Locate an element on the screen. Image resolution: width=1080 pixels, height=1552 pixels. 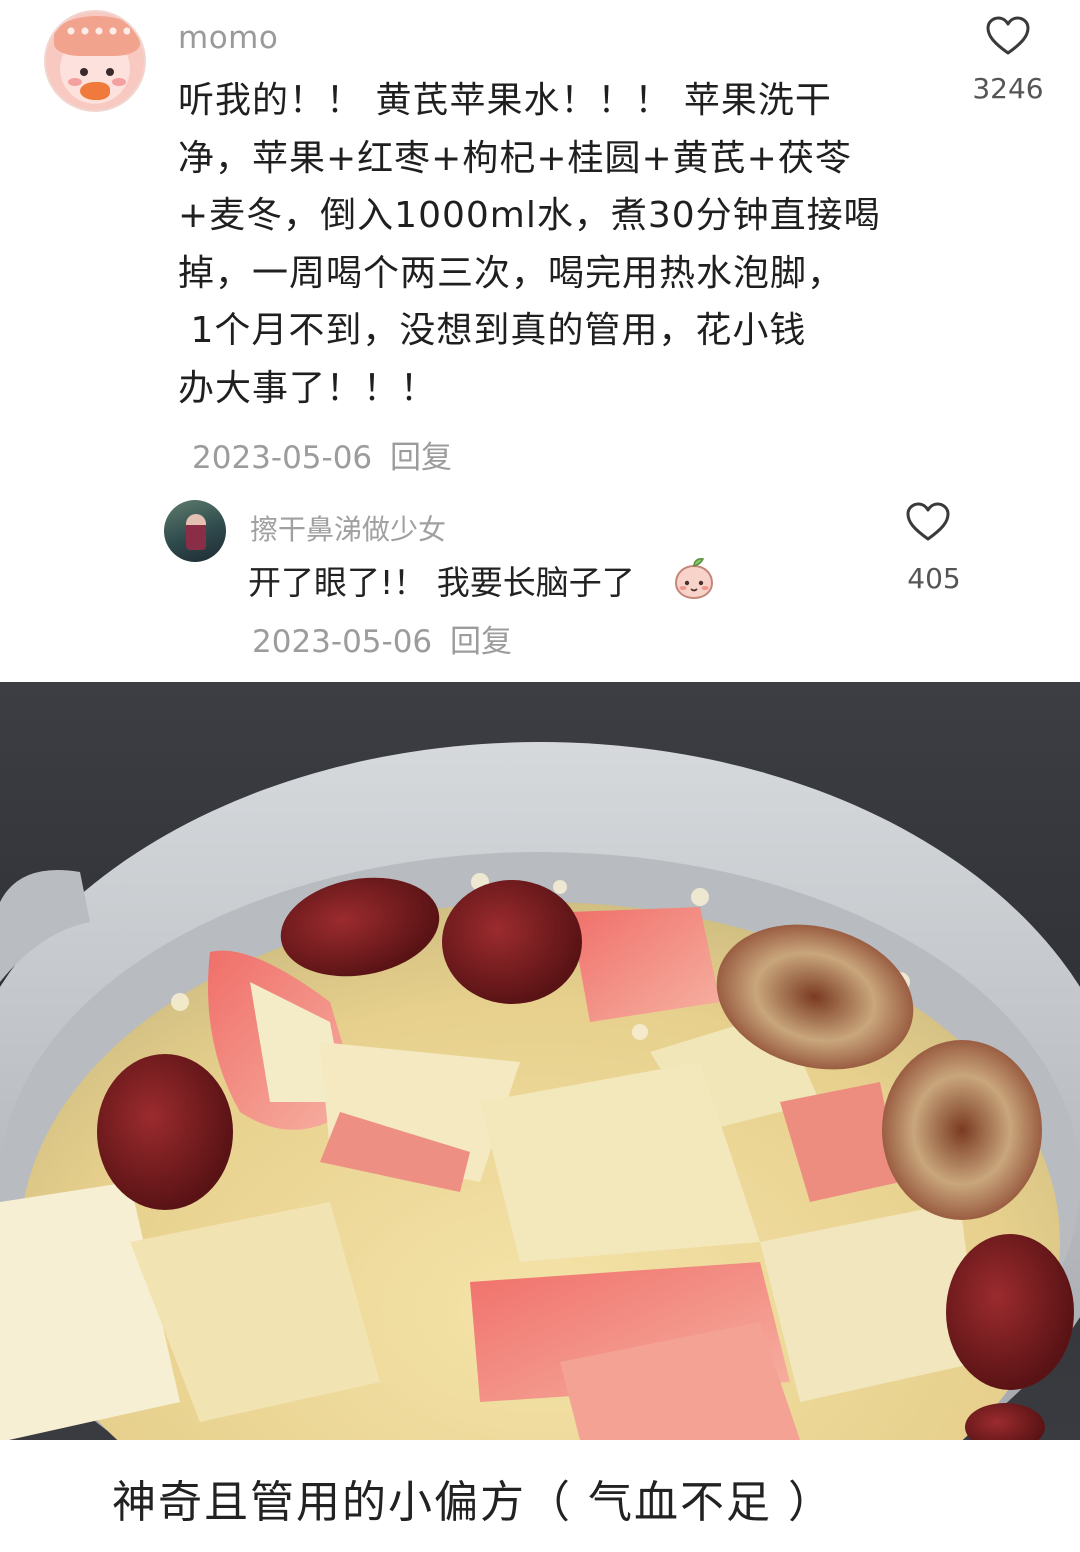
reply-like-button is located at coordinates (935, 524).